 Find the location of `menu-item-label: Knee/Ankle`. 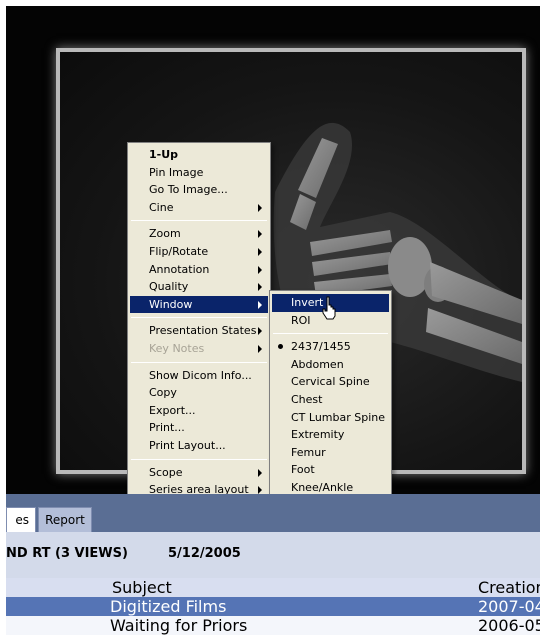

menu-item-label: Knee/Ankle is located at coordinates (322, 487).